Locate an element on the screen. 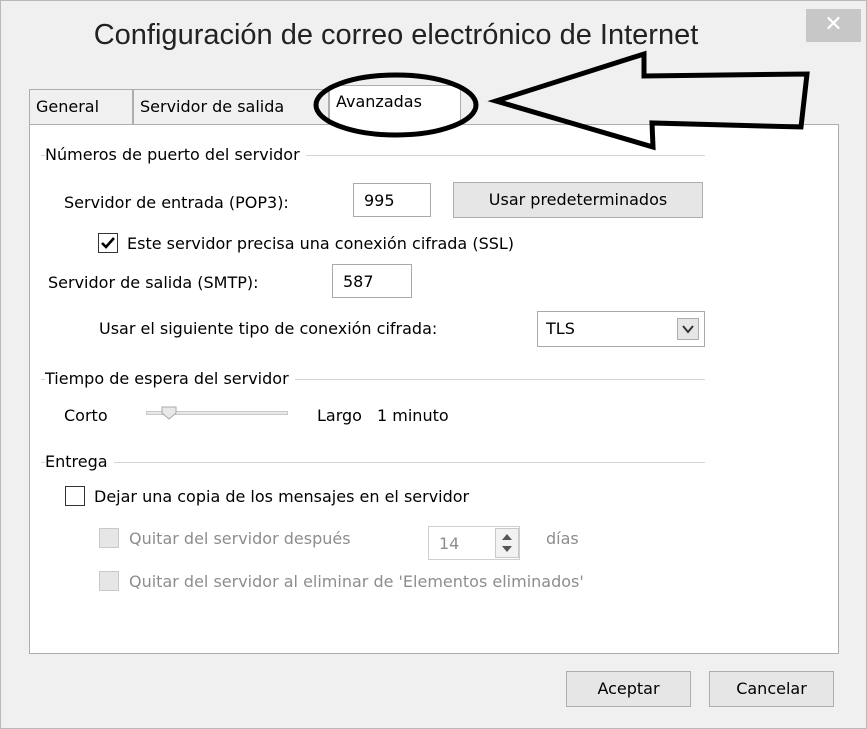 Image resolution: width=867 pixels, height=729 pixels. use-defaults-button: Usar predeterminados is located at coordinates (578, 200).